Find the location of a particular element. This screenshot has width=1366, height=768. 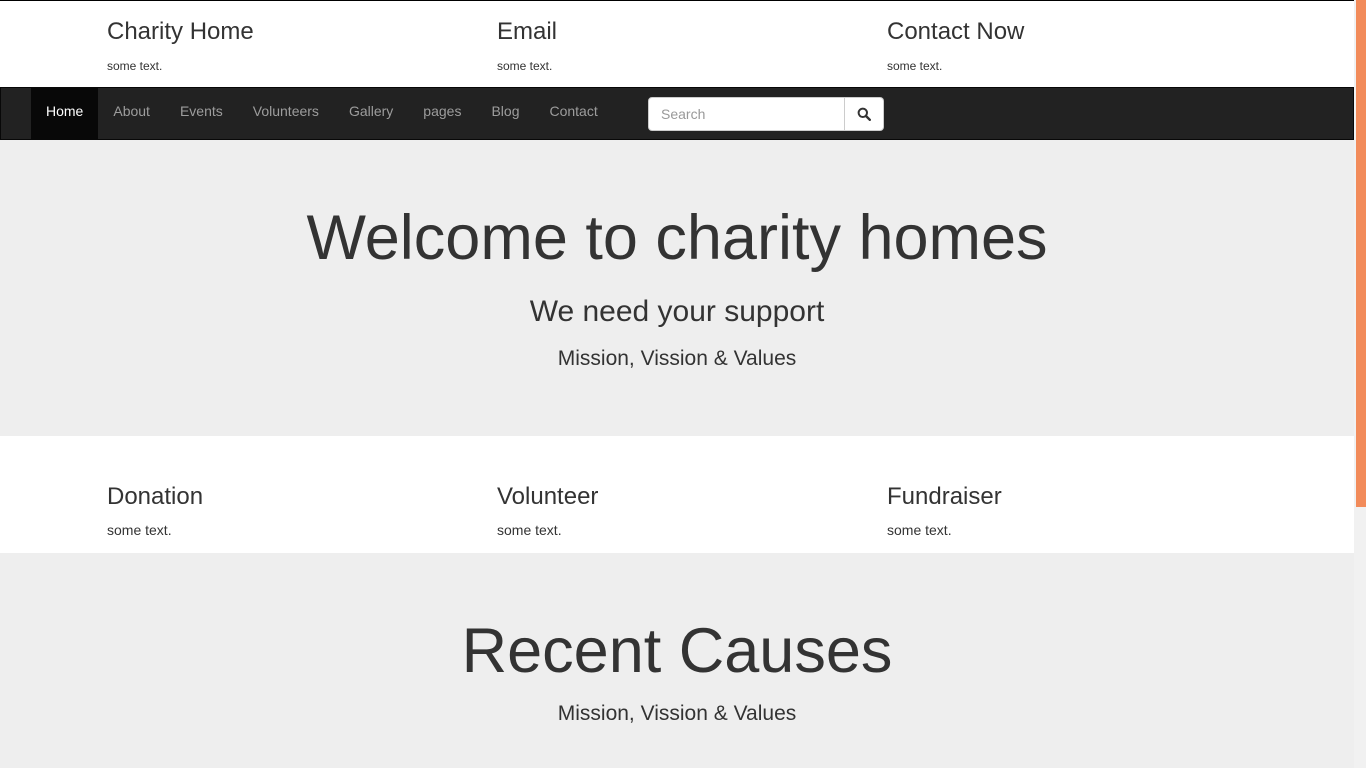

info-charity-home: Charity Home some text. is located at coordinates (180, 37).